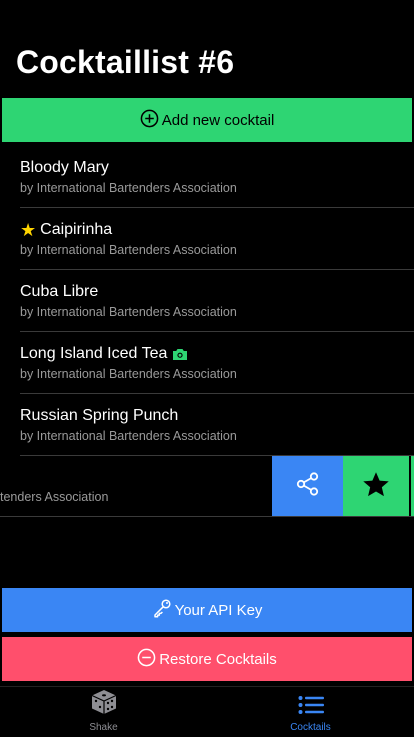  What do you see at coordinates (218, 610) in the screenshot?
I see `api-key-label: Your API Key` at bounding box center [218, 610].